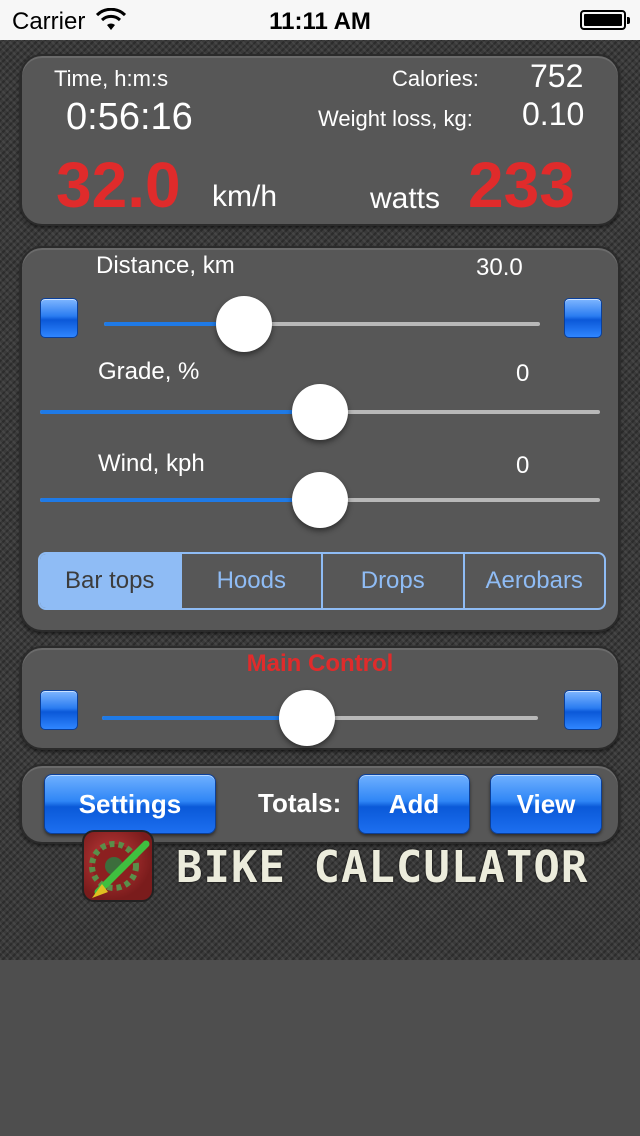 Image resolution: width=640 pixels, height=1136 pixels. I want to click on bike-gear-icon, so click(118, 866).